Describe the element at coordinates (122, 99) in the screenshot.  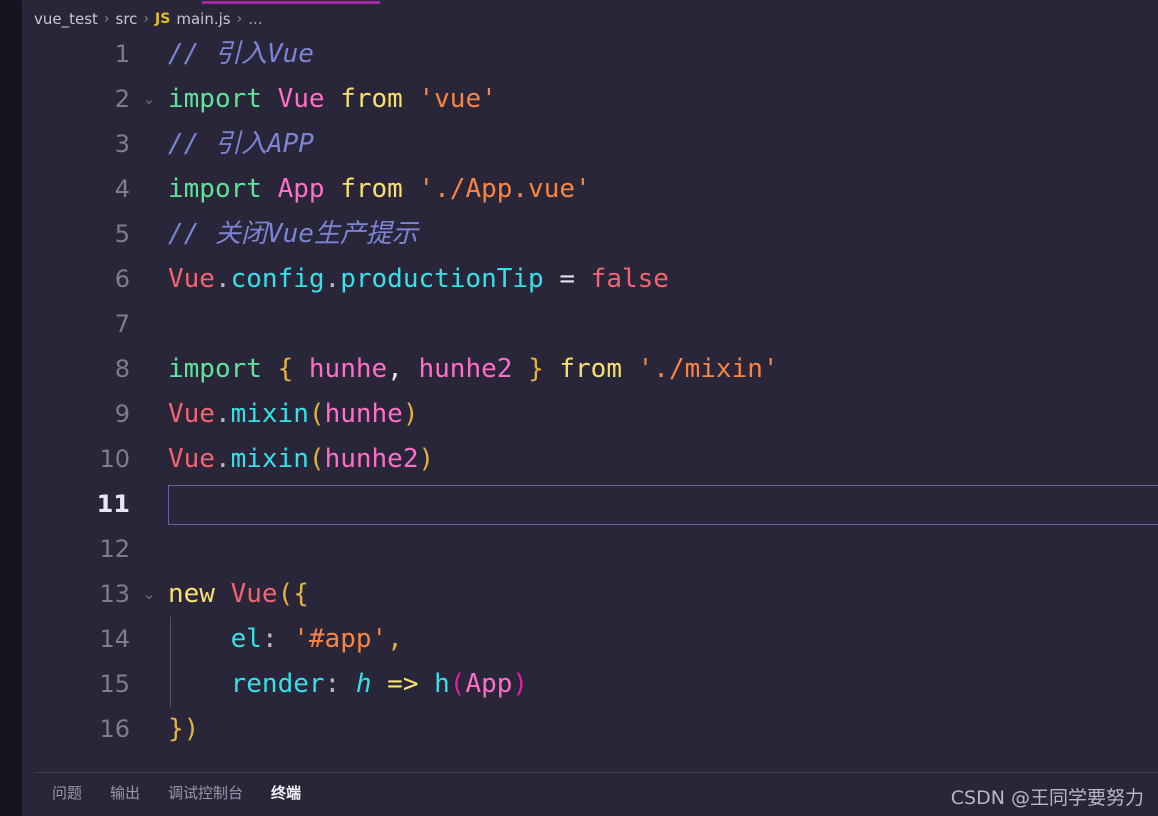
I see `line-number: 2` at that location.